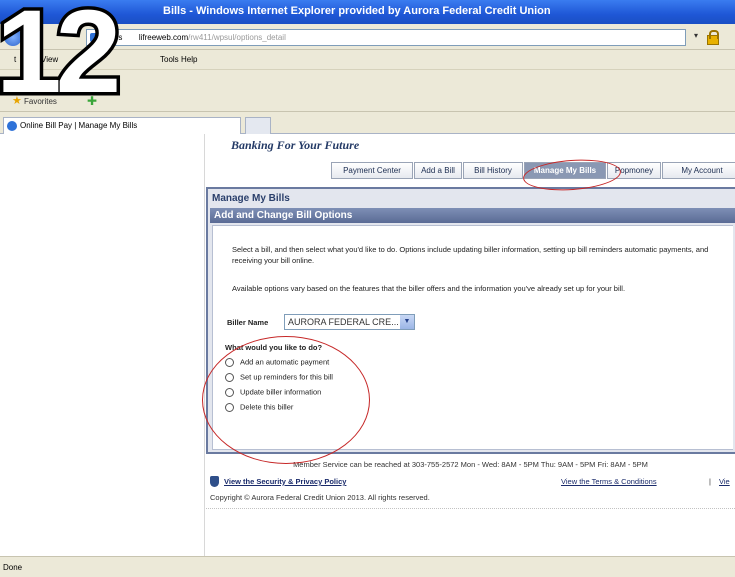 This screenshot has width=735, height=577. I want to click on url-path: /rw411/wpsul/options_detail, so click(237, 37).